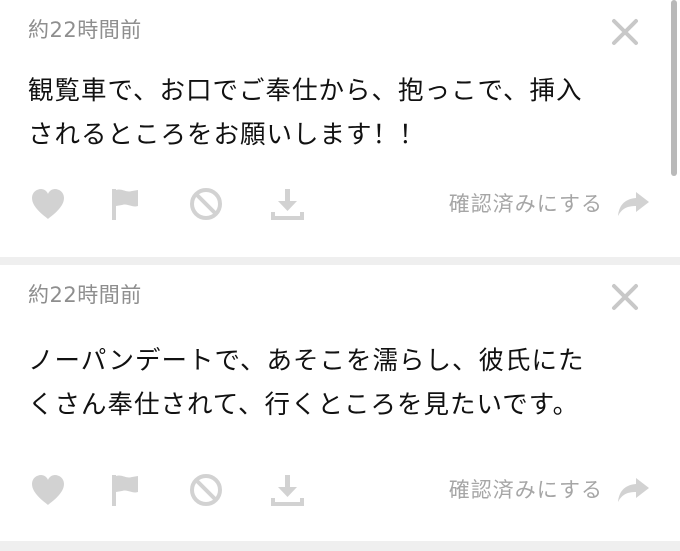  Describe the element at coordinates (306, 361) in the screenshot. I see `message-line: ノーパンデートで、あそこを濡らし、彼氏にた` at that location.